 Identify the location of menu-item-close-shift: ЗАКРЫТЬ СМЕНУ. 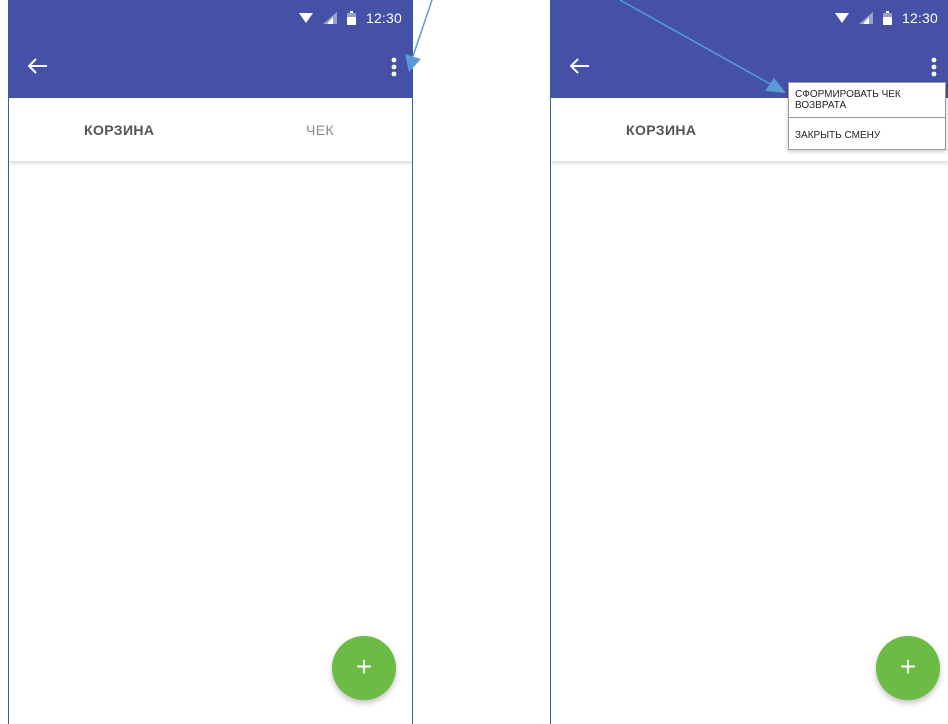
(867, 133).